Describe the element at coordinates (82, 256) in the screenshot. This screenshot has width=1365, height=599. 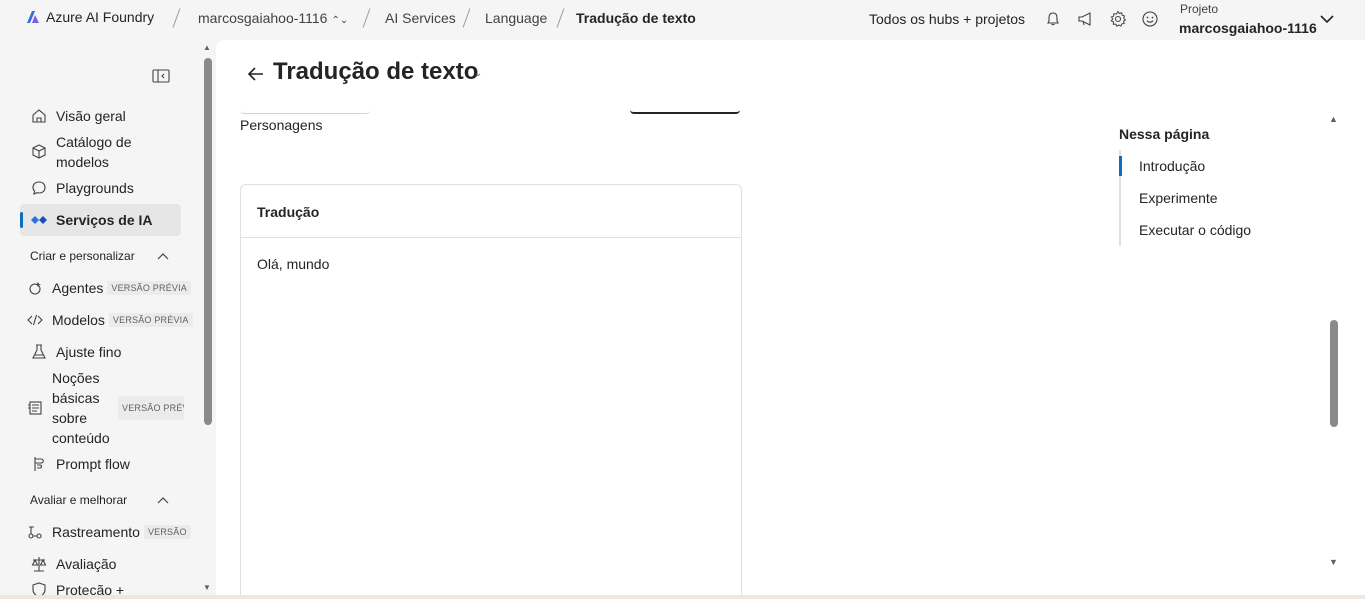
I see `section-title: Criar e personalizar` at that location.